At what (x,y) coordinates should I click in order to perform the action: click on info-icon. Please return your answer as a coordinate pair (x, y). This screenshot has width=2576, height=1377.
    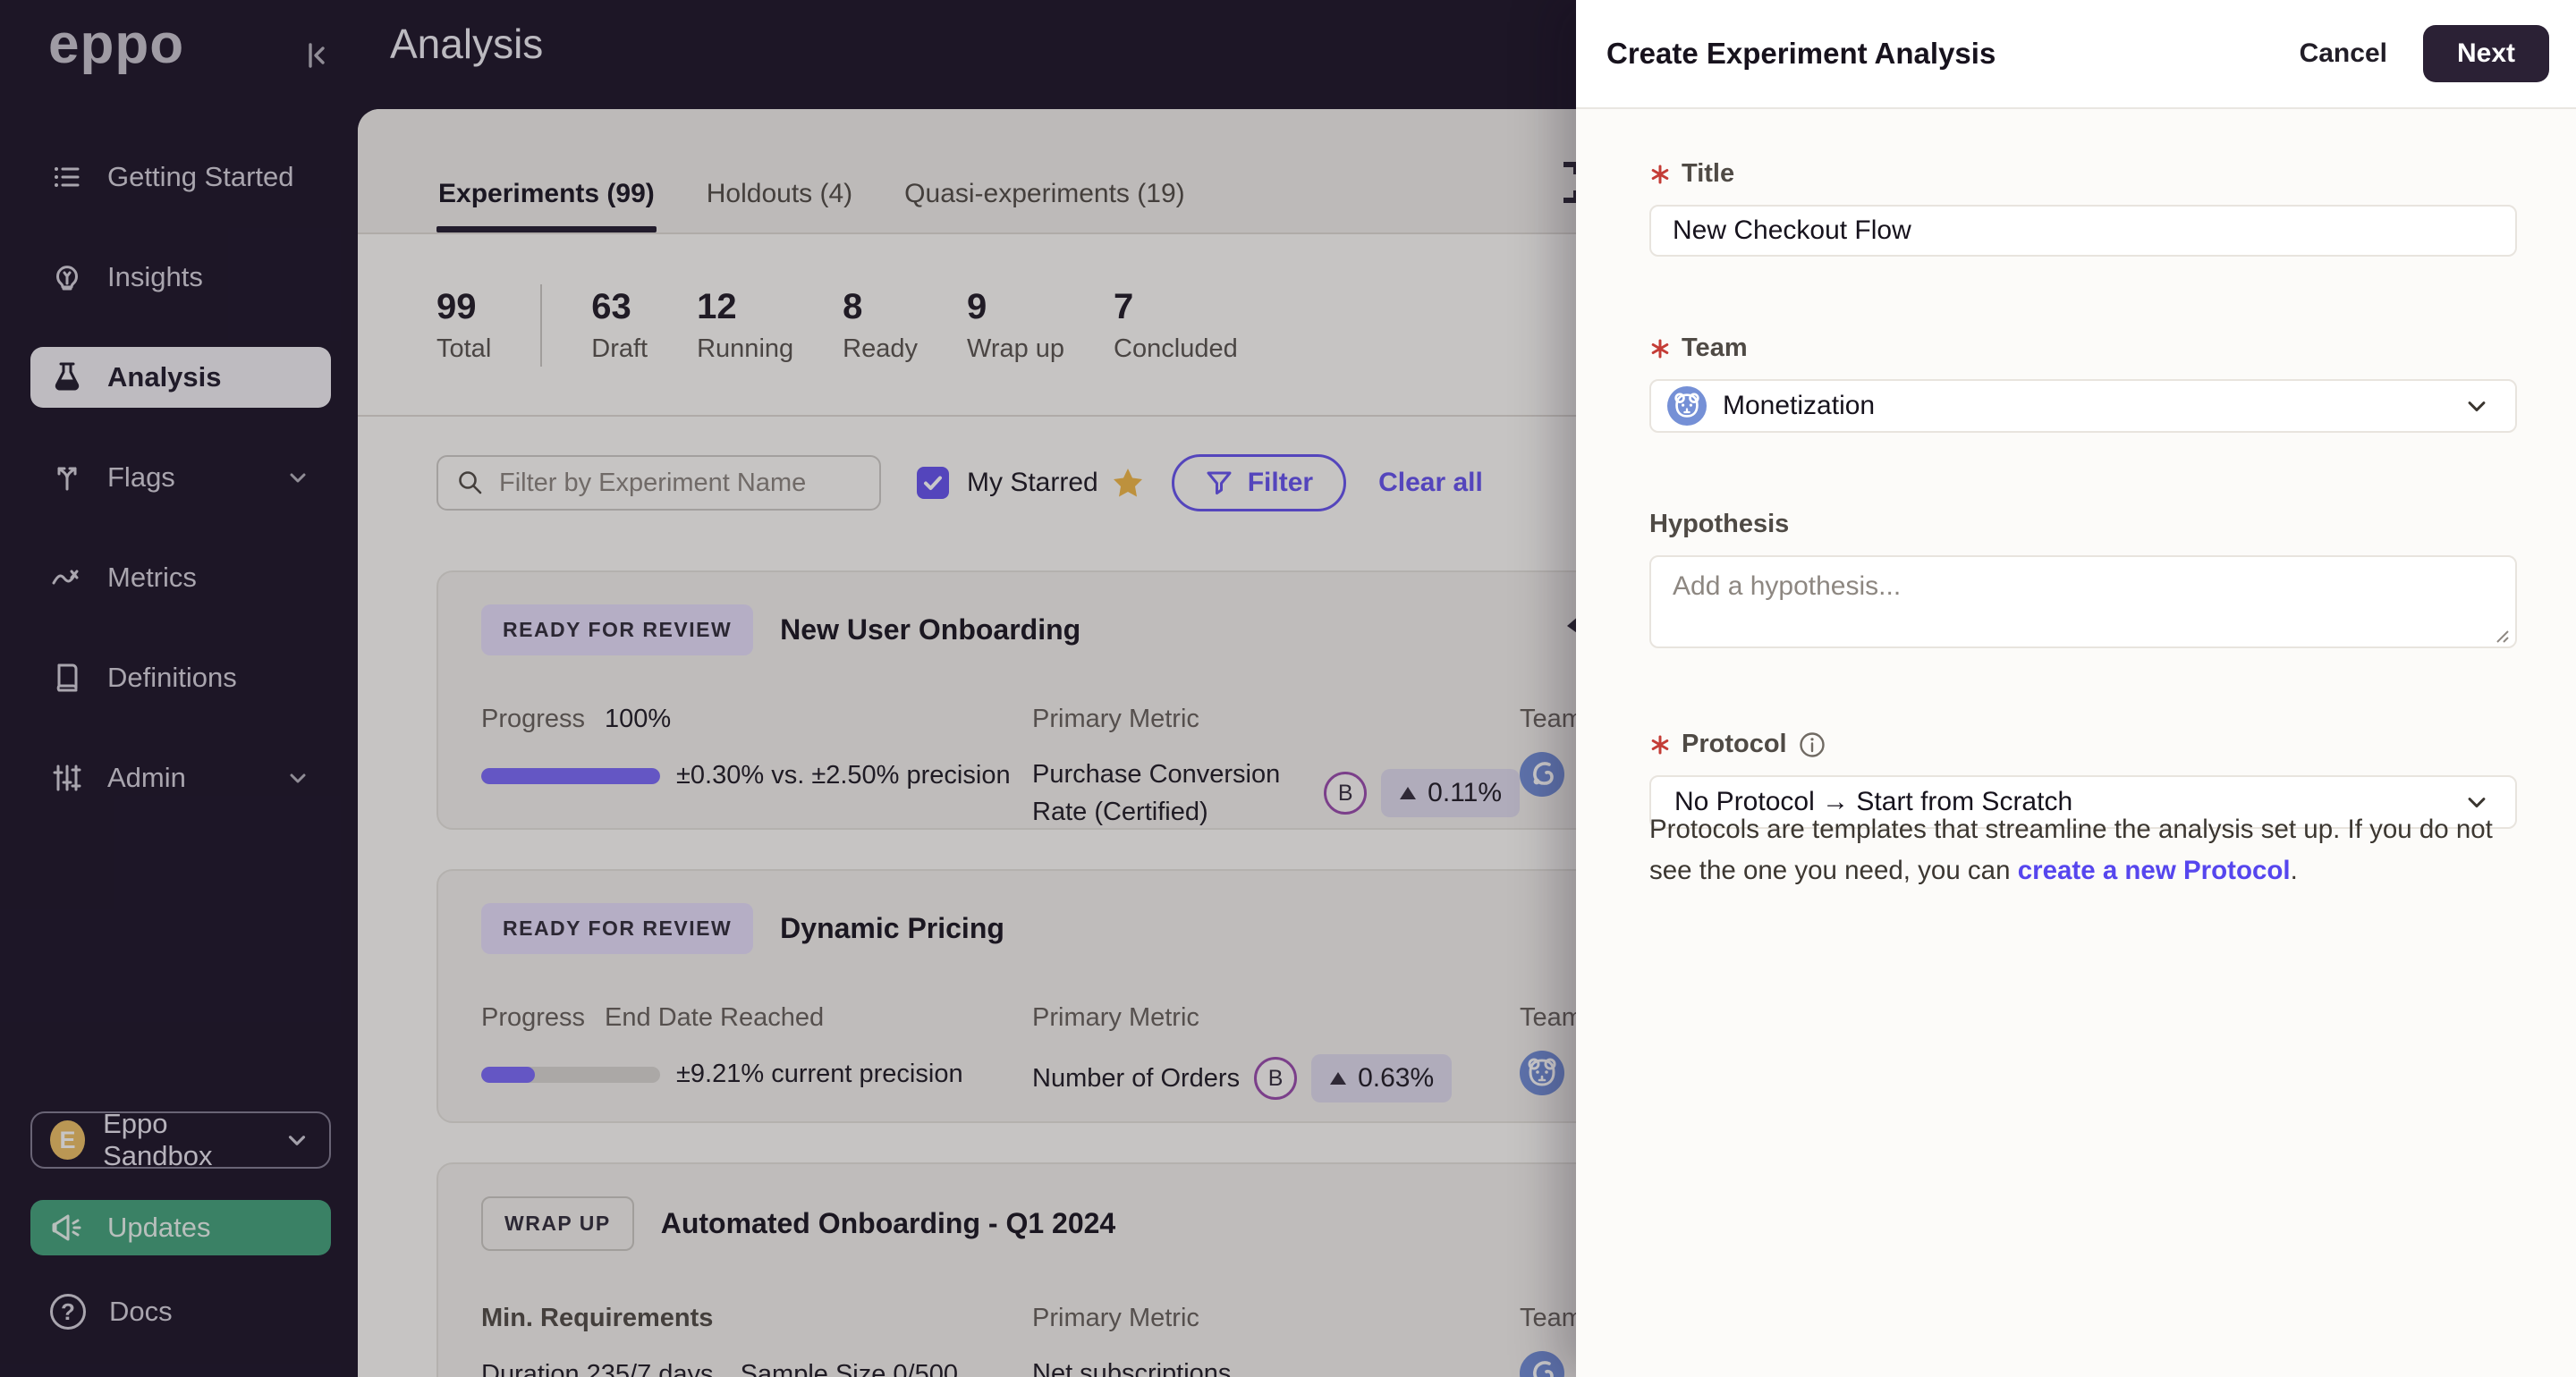
    Looking at the image, I should click on (1812, 745).